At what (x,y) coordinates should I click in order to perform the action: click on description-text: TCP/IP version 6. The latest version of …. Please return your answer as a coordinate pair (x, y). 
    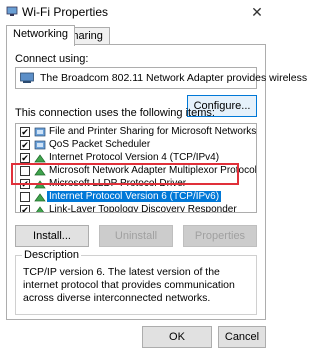
    Looking at the image, I should click on (129, 285).